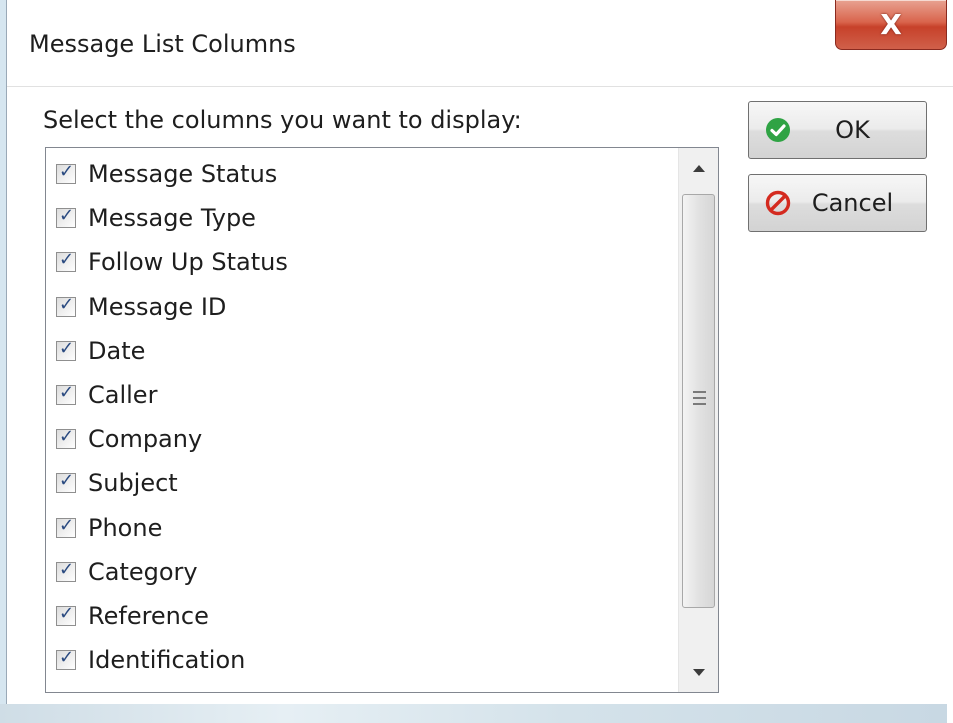  I want to click on list-item: Company, so click(361, 439).